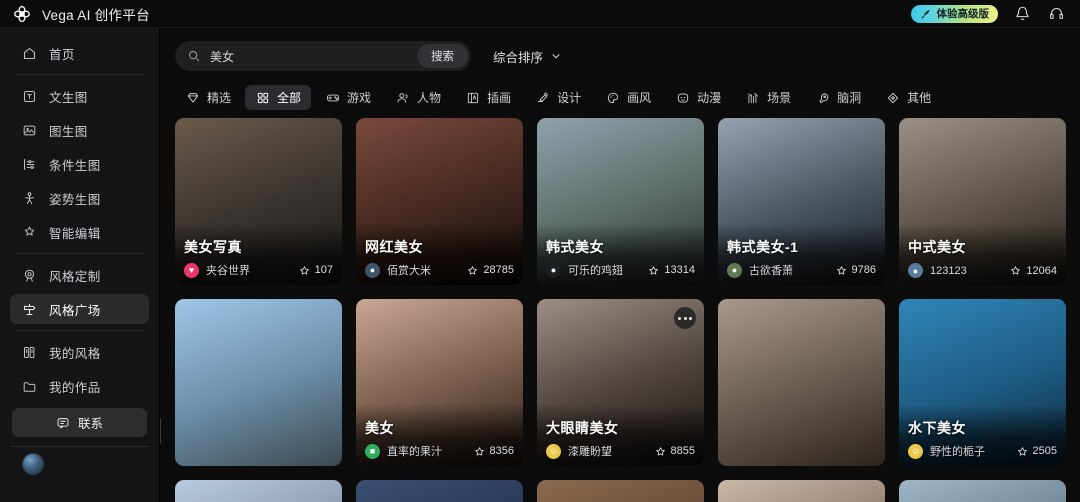  Describe the element at coordinates (488, 97) in the screenshot. I see `category-tab-illustration: 插画` at that location.